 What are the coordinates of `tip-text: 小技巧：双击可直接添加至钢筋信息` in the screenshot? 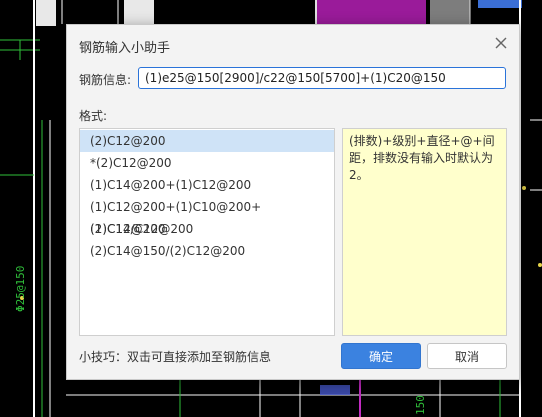 It's located at (175, 357).